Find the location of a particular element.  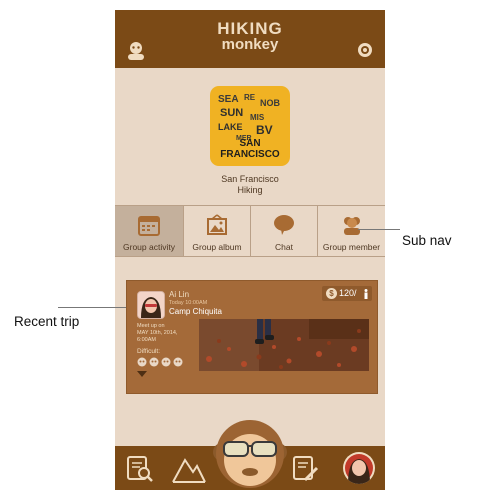

tab-label: Group album is located at coordinates (217, 247).